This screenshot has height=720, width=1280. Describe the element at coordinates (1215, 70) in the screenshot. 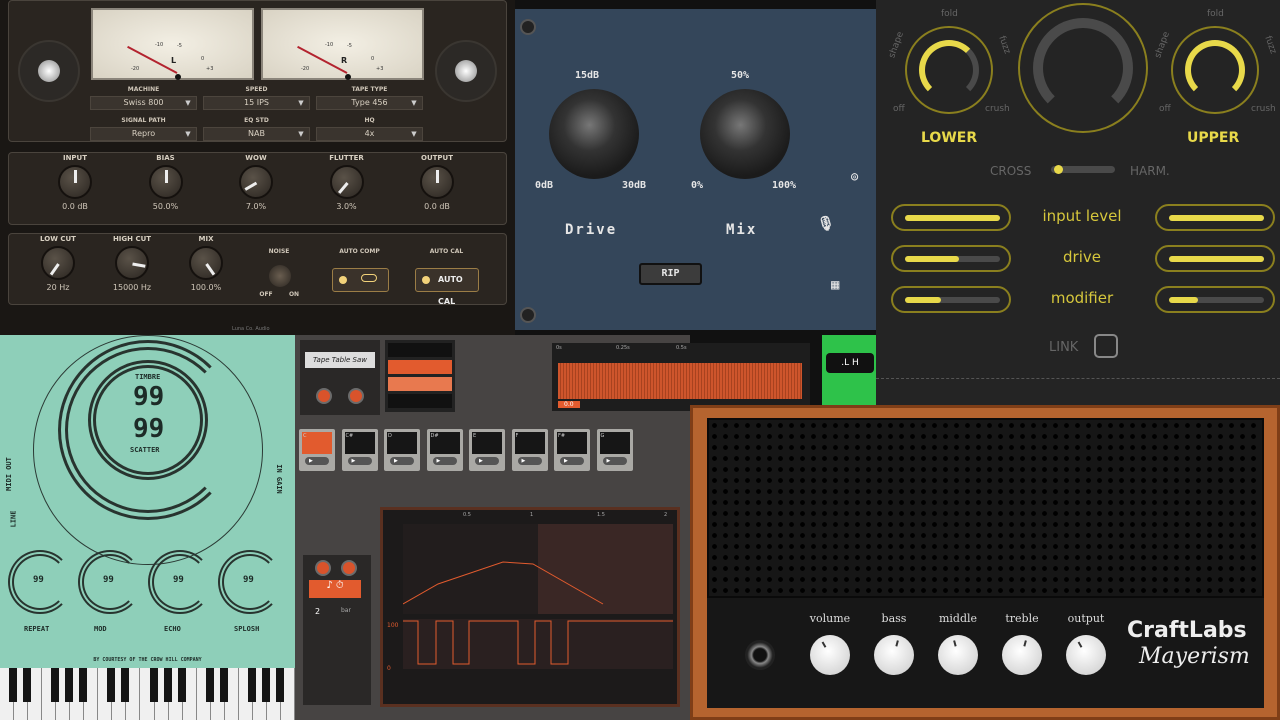

I see `upper-band-knob` at that location.